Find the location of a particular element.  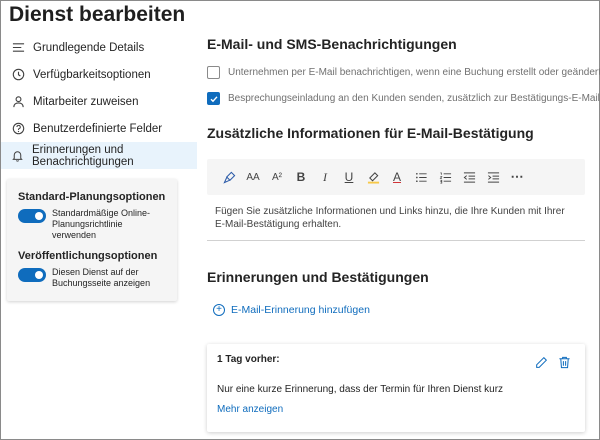

publish-service-toggle is located at coordinates (32, 275).